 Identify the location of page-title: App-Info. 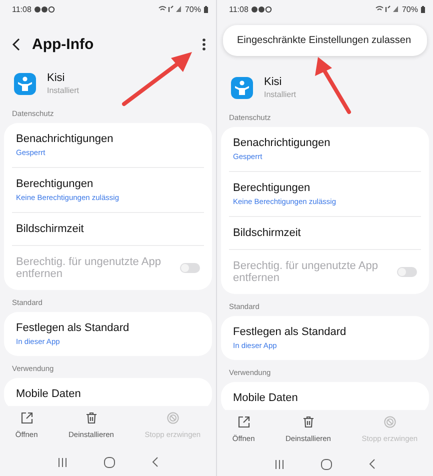
(63, 44).